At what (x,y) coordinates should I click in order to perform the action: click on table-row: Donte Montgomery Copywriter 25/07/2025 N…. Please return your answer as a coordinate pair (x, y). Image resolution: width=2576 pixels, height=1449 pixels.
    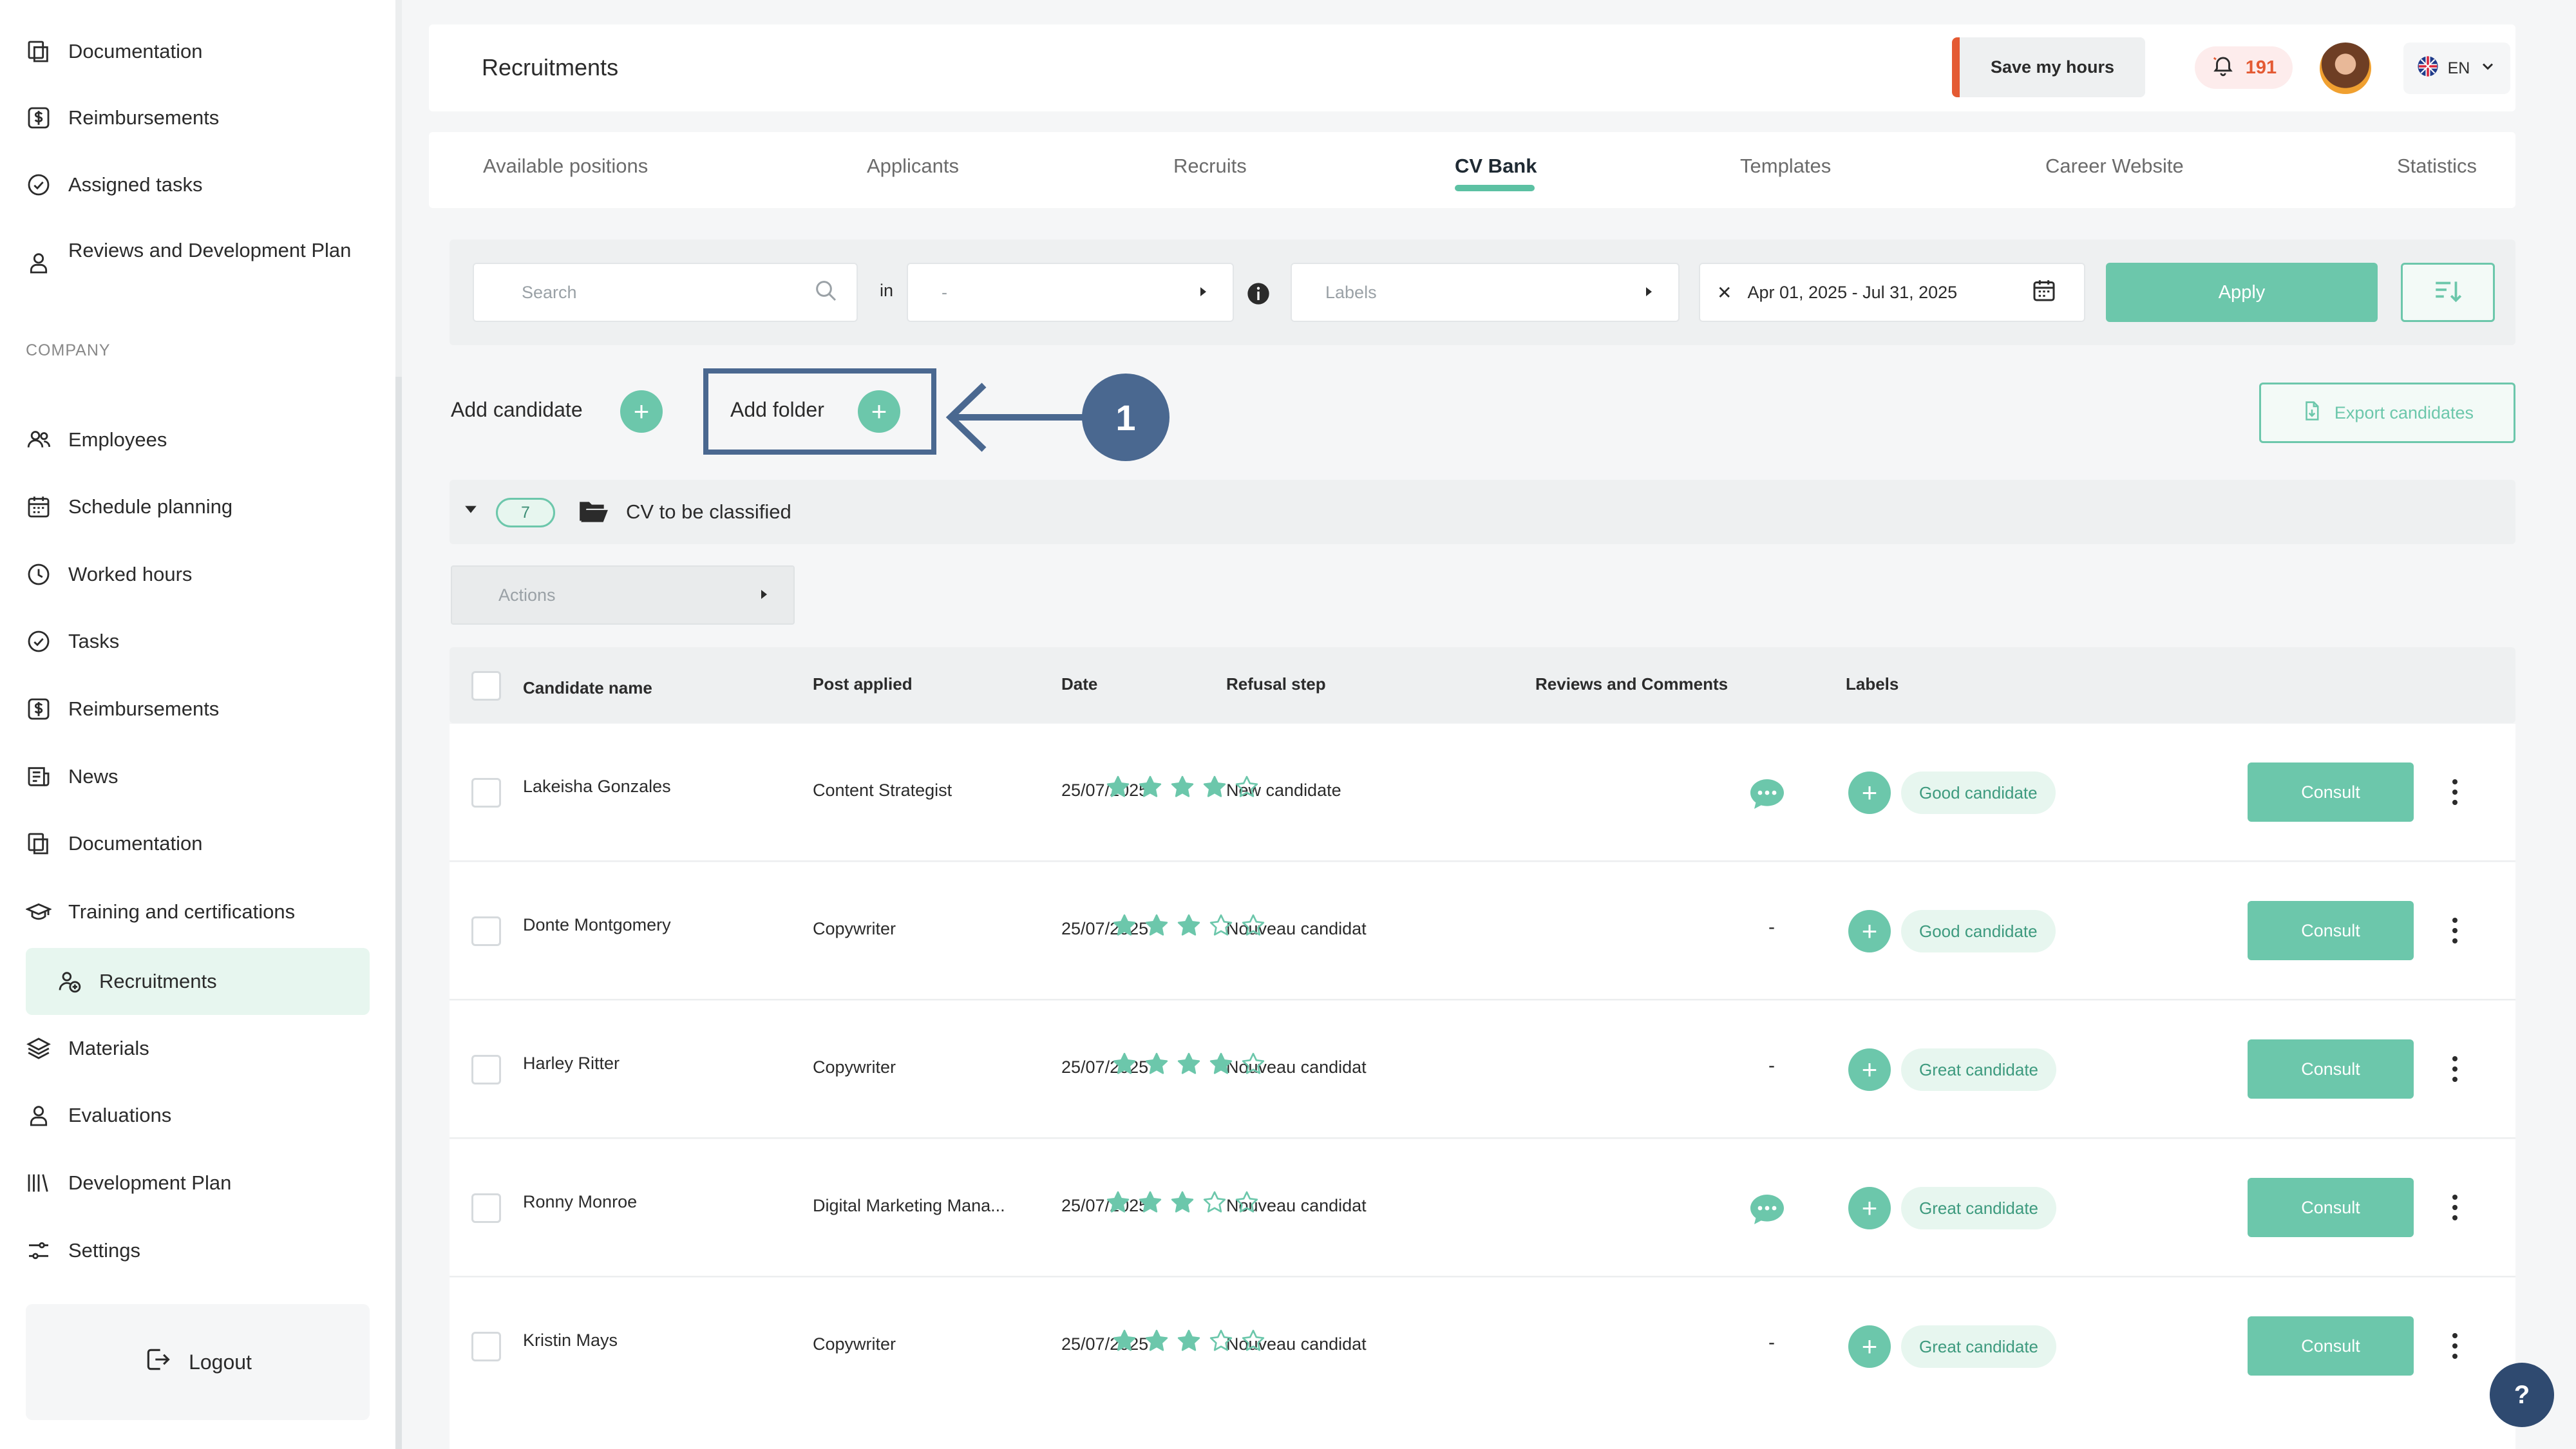
    Looking at the image, I should click on (1482, 931).